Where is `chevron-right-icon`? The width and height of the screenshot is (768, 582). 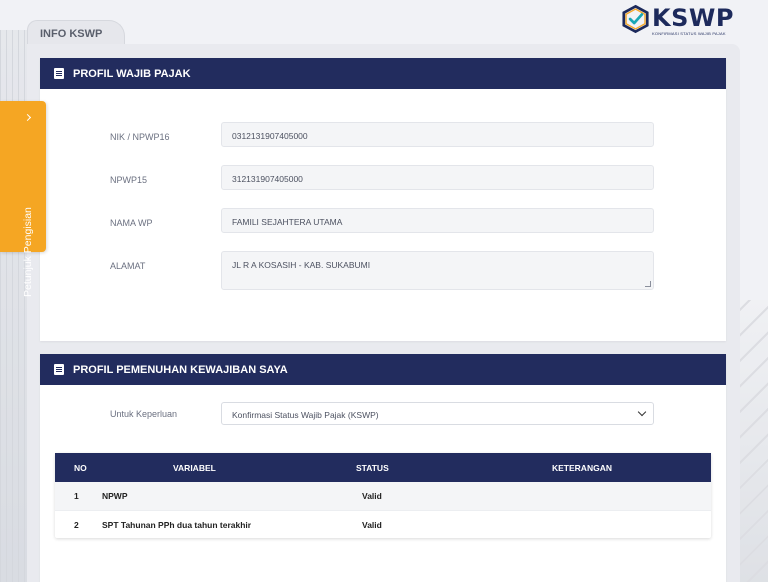 chevron-right-icon is located at coordinates (27, 117).